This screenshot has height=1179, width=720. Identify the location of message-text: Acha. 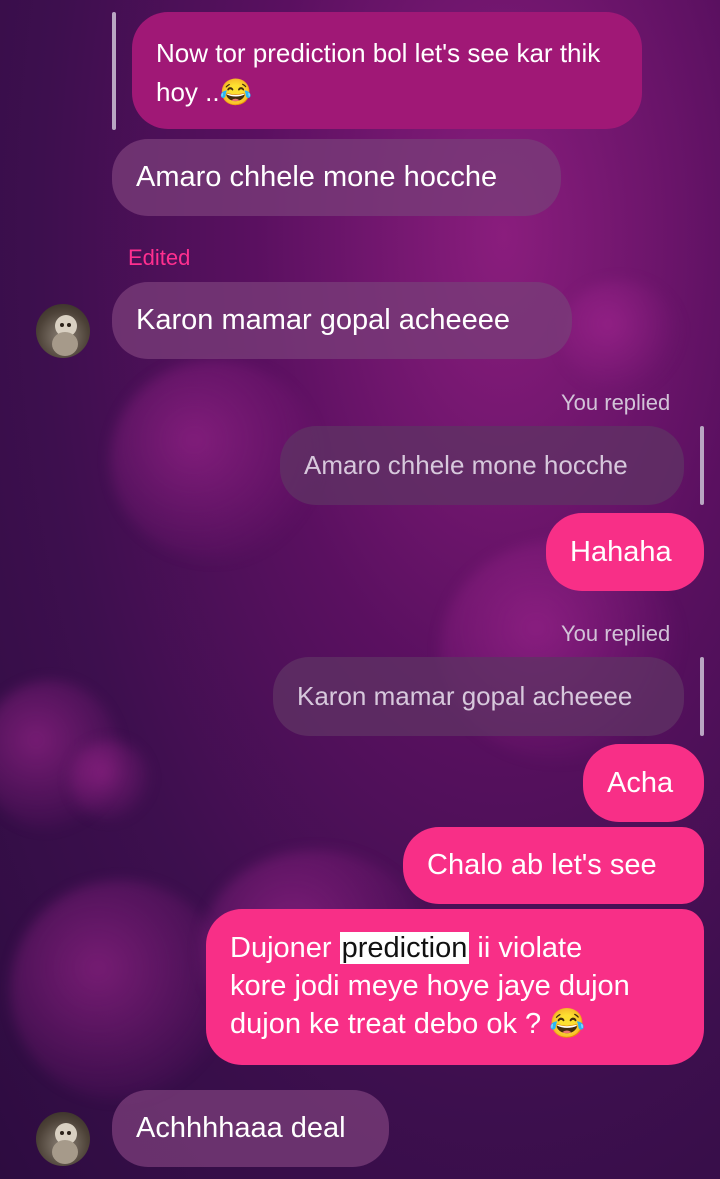
(640, 783).